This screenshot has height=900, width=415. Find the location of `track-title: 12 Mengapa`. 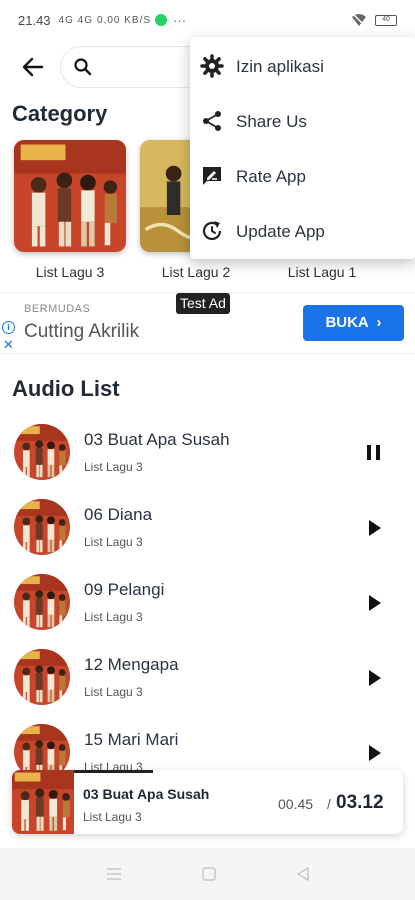

track-title: 12 Mengapa is located at coordinates (131, 664).